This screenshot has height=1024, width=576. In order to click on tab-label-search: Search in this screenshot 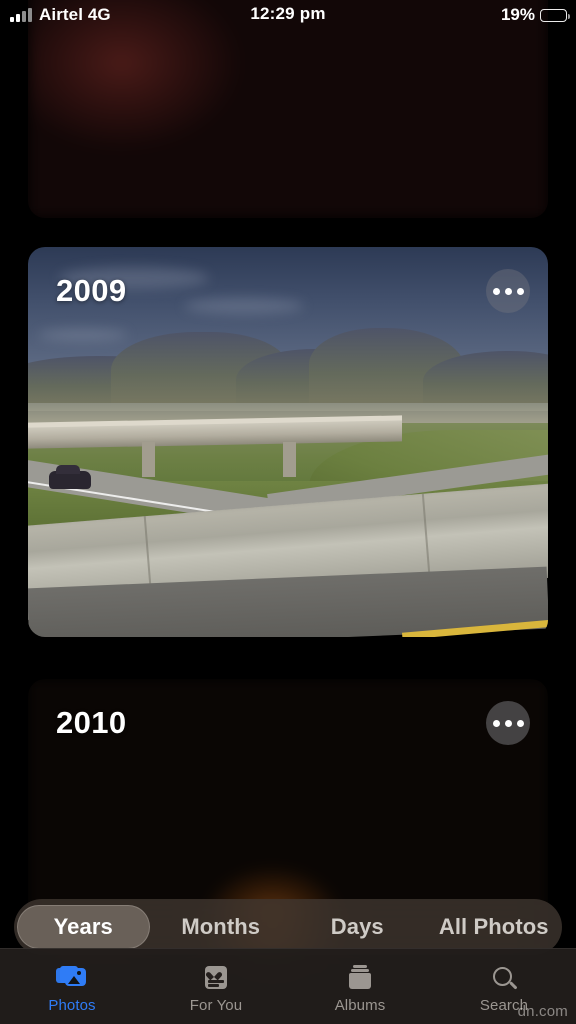, I will do `click(504, 1005)`.